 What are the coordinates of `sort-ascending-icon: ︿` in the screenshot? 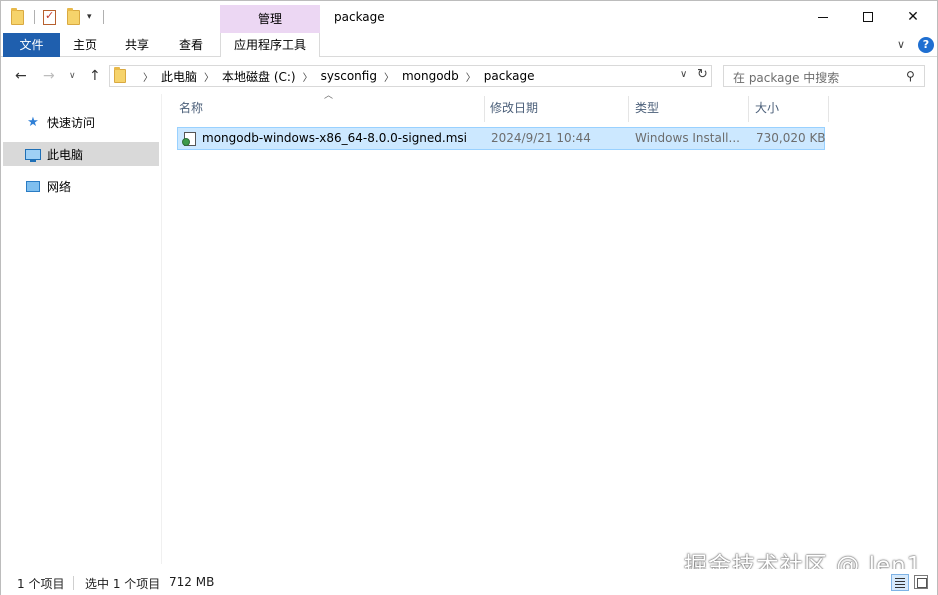 It's located at (329, 96).